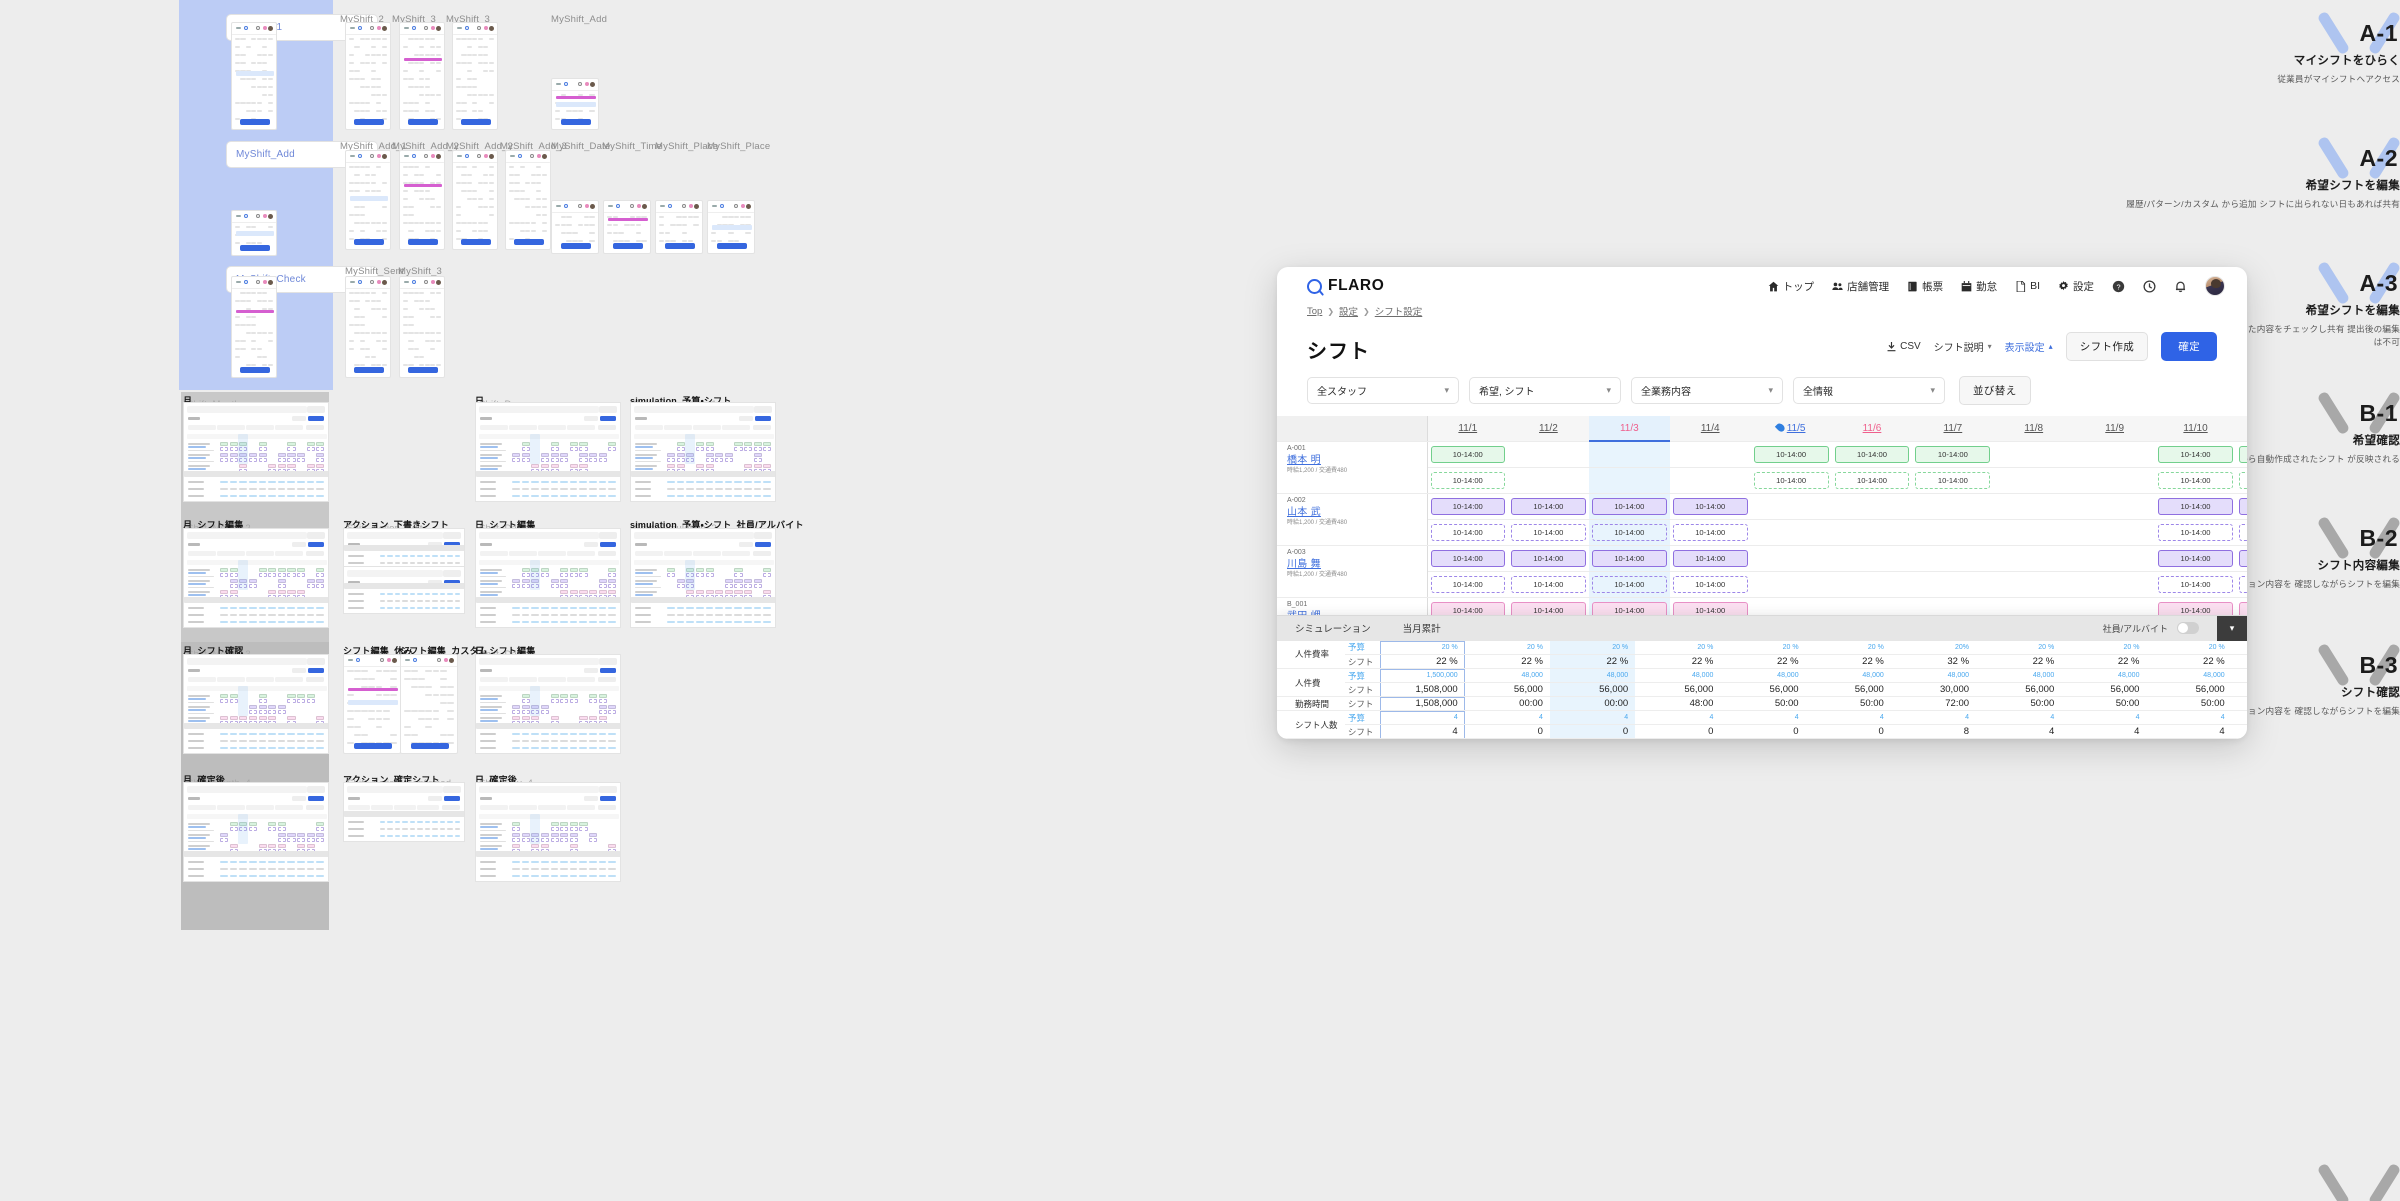  I want to click on confirm-button: 確定, so click(2189, 346).